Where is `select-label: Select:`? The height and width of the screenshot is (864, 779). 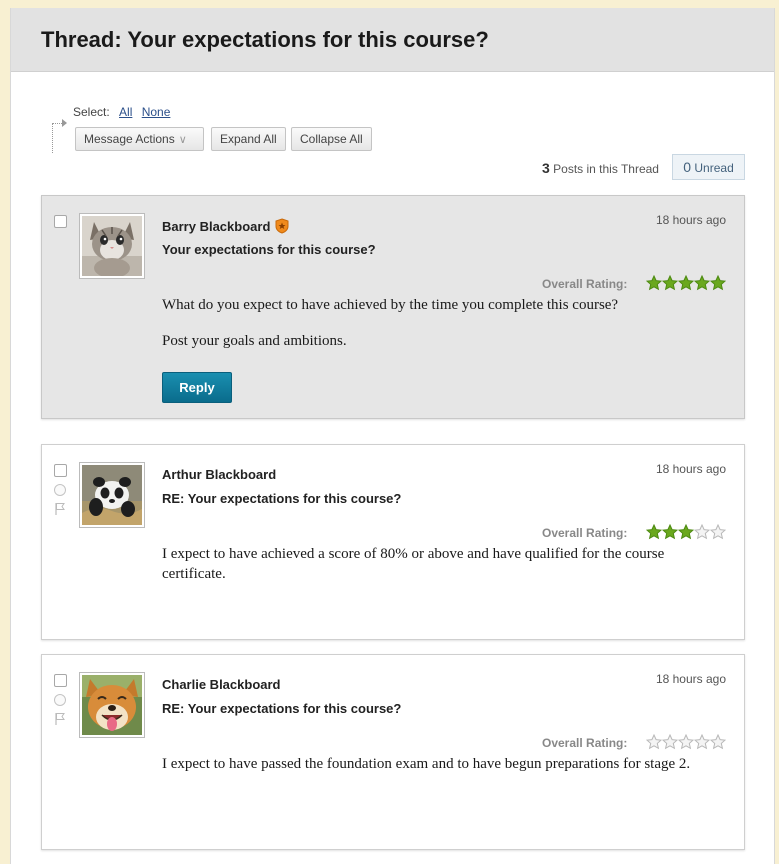
select-label: Select: is located at coordinates (91, 112).